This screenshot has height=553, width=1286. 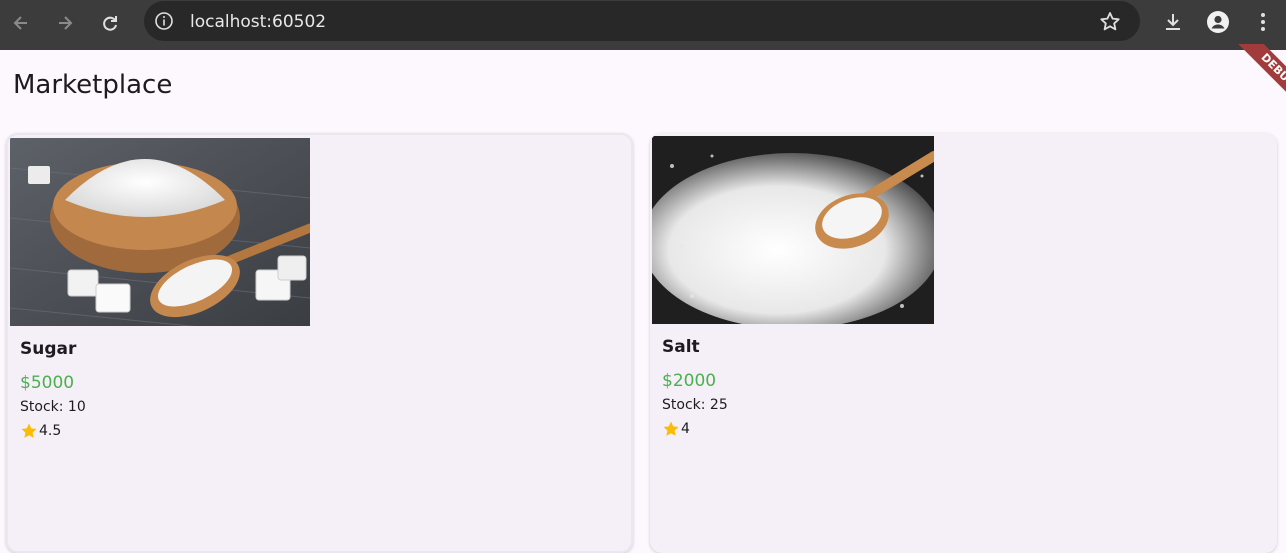 What do you see at coordinates (642, 21) in the screenshot?
I see `address-bar: localhost:60502` at bounding box center [642, 21].